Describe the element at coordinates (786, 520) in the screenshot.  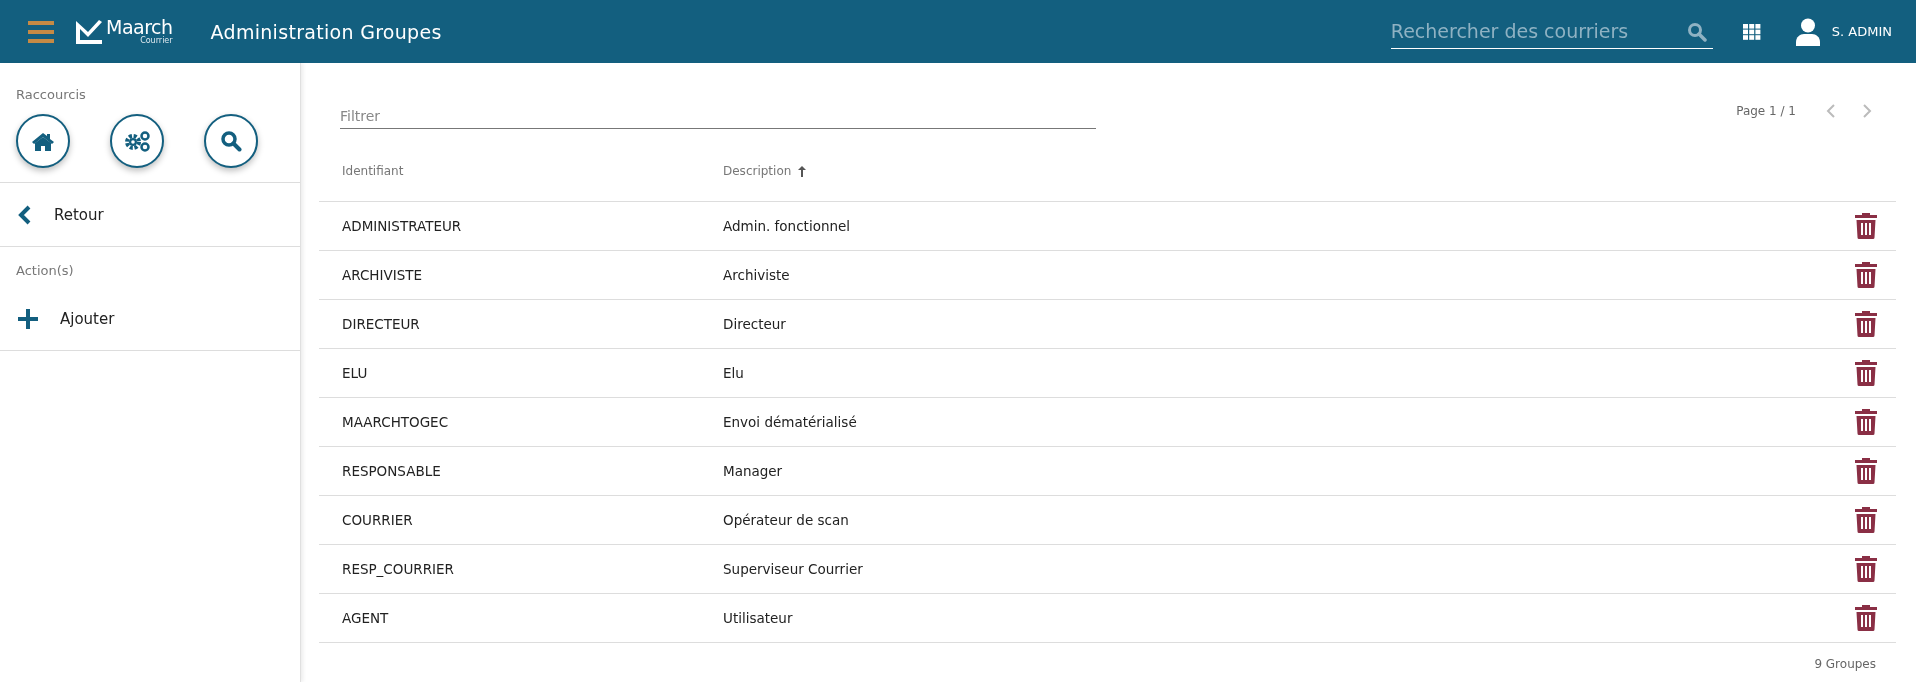
I see `table-cell-text: Opérateur de scan` at that location.